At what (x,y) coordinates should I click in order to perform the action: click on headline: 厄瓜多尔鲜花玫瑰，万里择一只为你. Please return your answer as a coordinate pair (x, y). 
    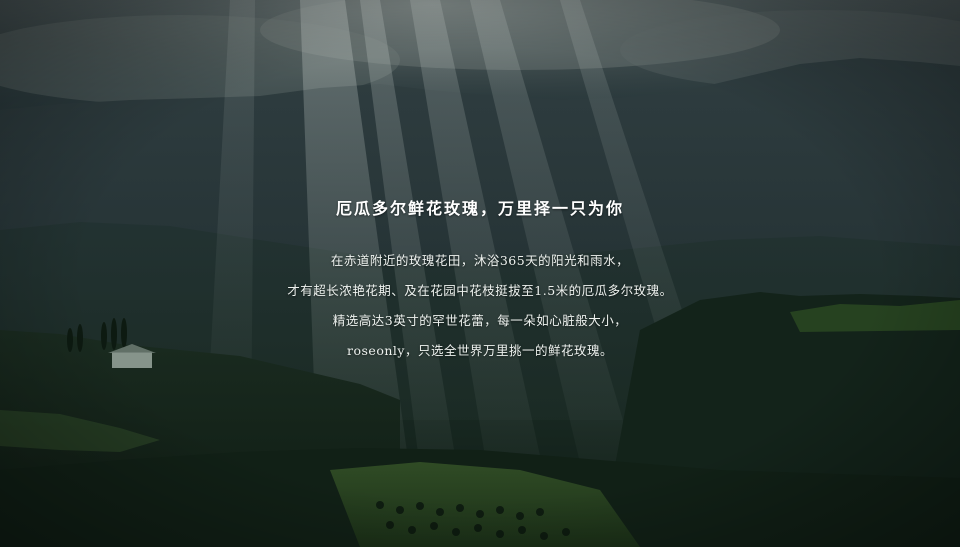
    Looking at the image, I should click on (479, 208).